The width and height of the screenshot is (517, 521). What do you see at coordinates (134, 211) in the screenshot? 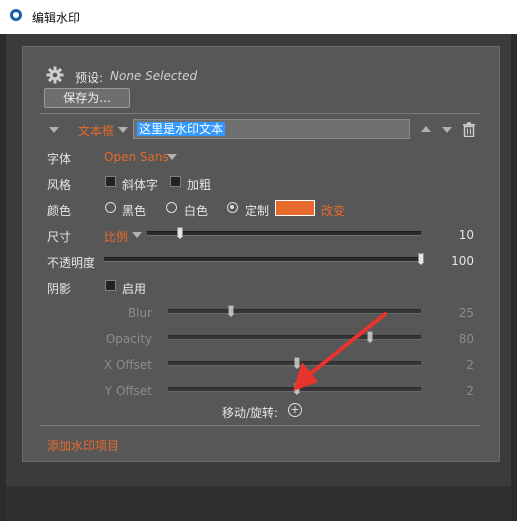
I see `color-black-label: 黑色` at bounding box center [134, 211].